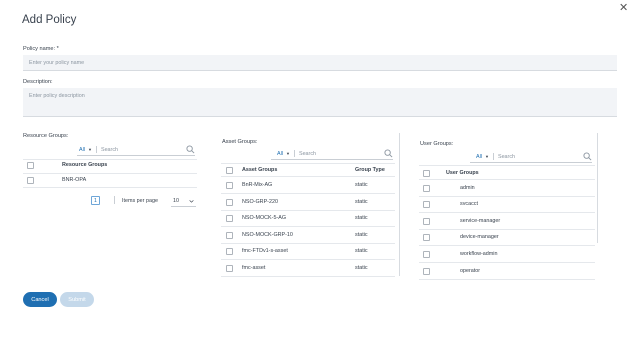 Image resolution: width=636 pixels, height=354 pixels. I want to click on page-number: 1, so click(95, 200).